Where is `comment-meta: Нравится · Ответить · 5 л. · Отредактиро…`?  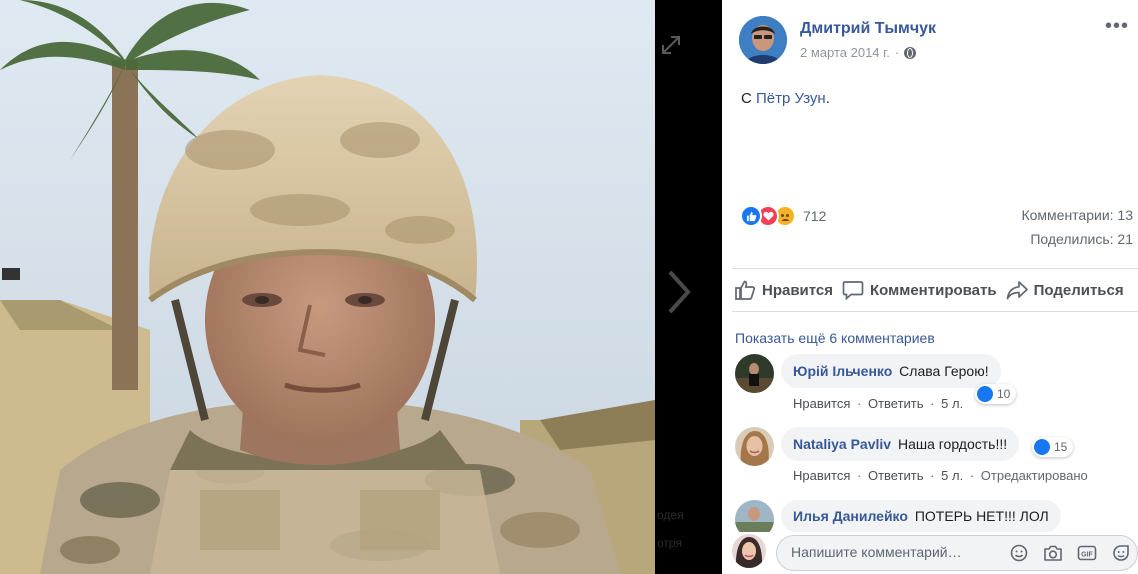 comment-meta: Нравится · Ответить · 5 л. · Отредактиро… is located at coordinates (942, 475).